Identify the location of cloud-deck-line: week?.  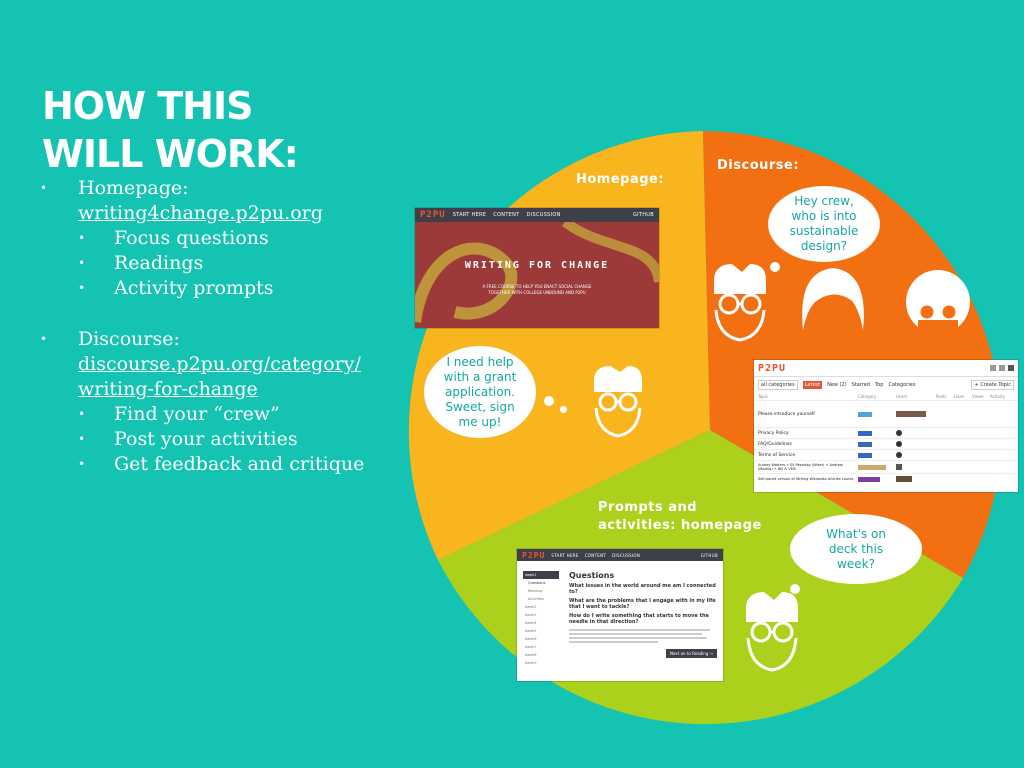
(856, 563).